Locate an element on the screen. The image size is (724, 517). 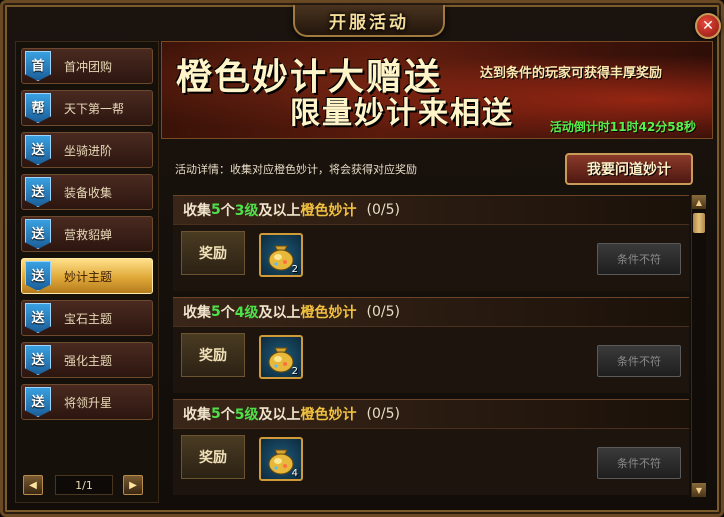
page-indicator: 1/1 is located at coordinates (84, 485).